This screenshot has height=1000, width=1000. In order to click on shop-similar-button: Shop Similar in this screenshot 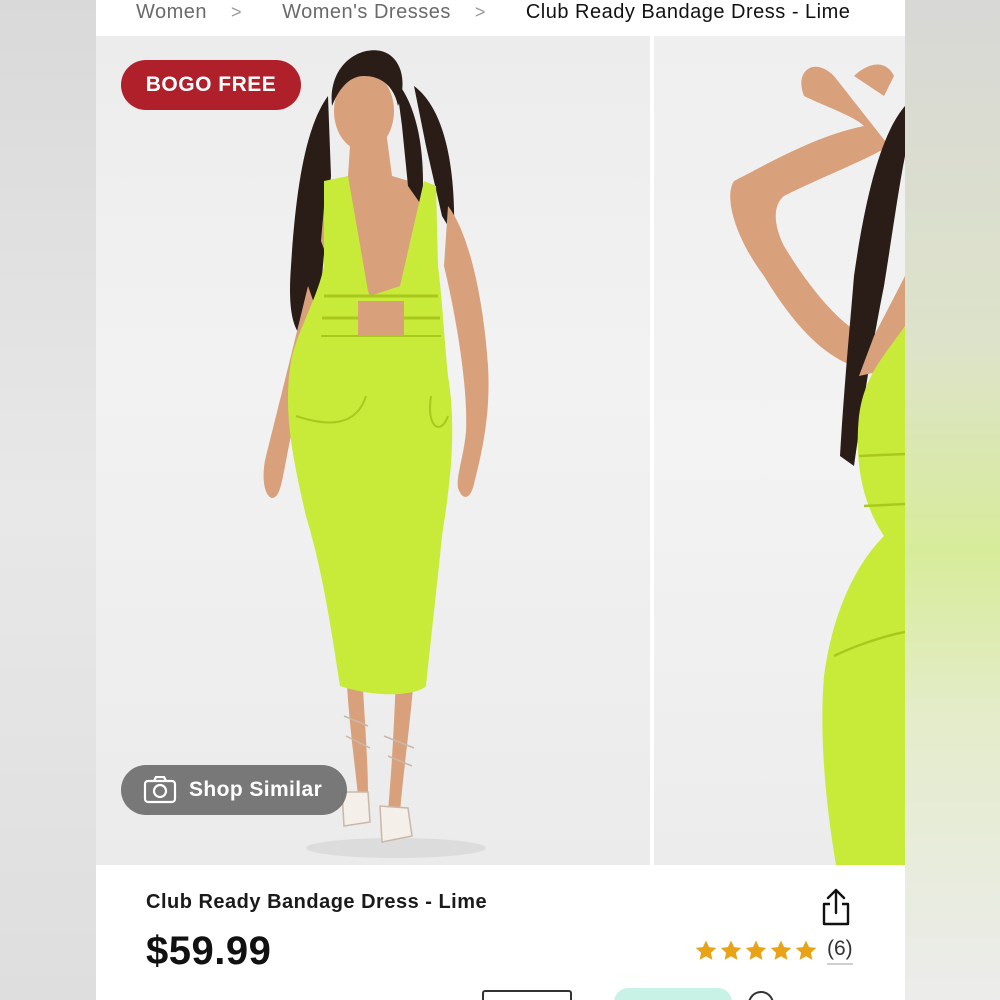, I will do `click(234, 790)`.